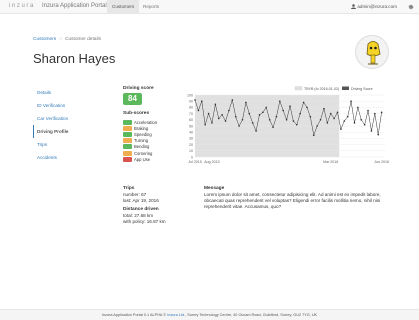  What do you see at coordinates (377, 6) in the screenshot?
I see `user-email: admin@inzura.com` at bounding box center [377, 6].